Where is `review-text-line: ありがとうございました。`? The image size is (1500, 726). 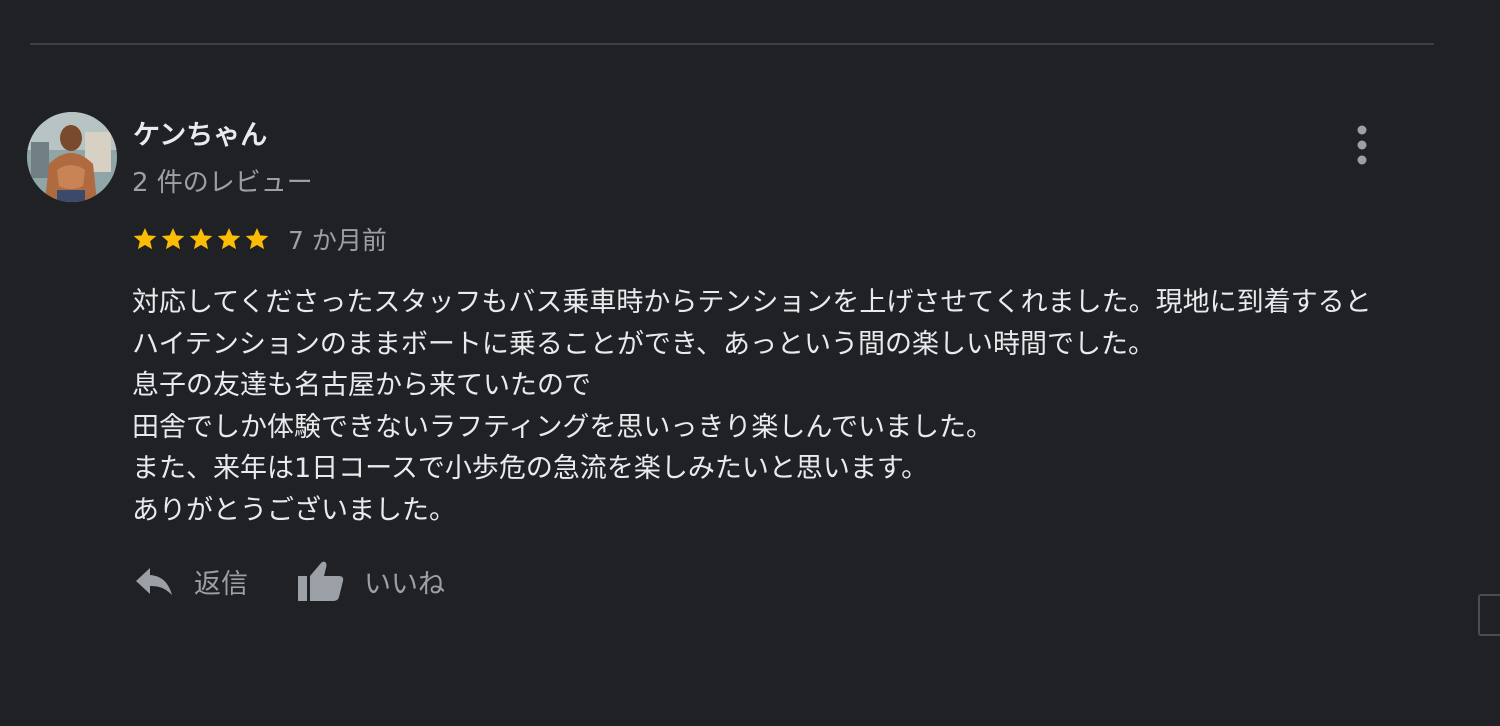
review-text-line: ありがとうございました。 is located at coordinates (294, 510).